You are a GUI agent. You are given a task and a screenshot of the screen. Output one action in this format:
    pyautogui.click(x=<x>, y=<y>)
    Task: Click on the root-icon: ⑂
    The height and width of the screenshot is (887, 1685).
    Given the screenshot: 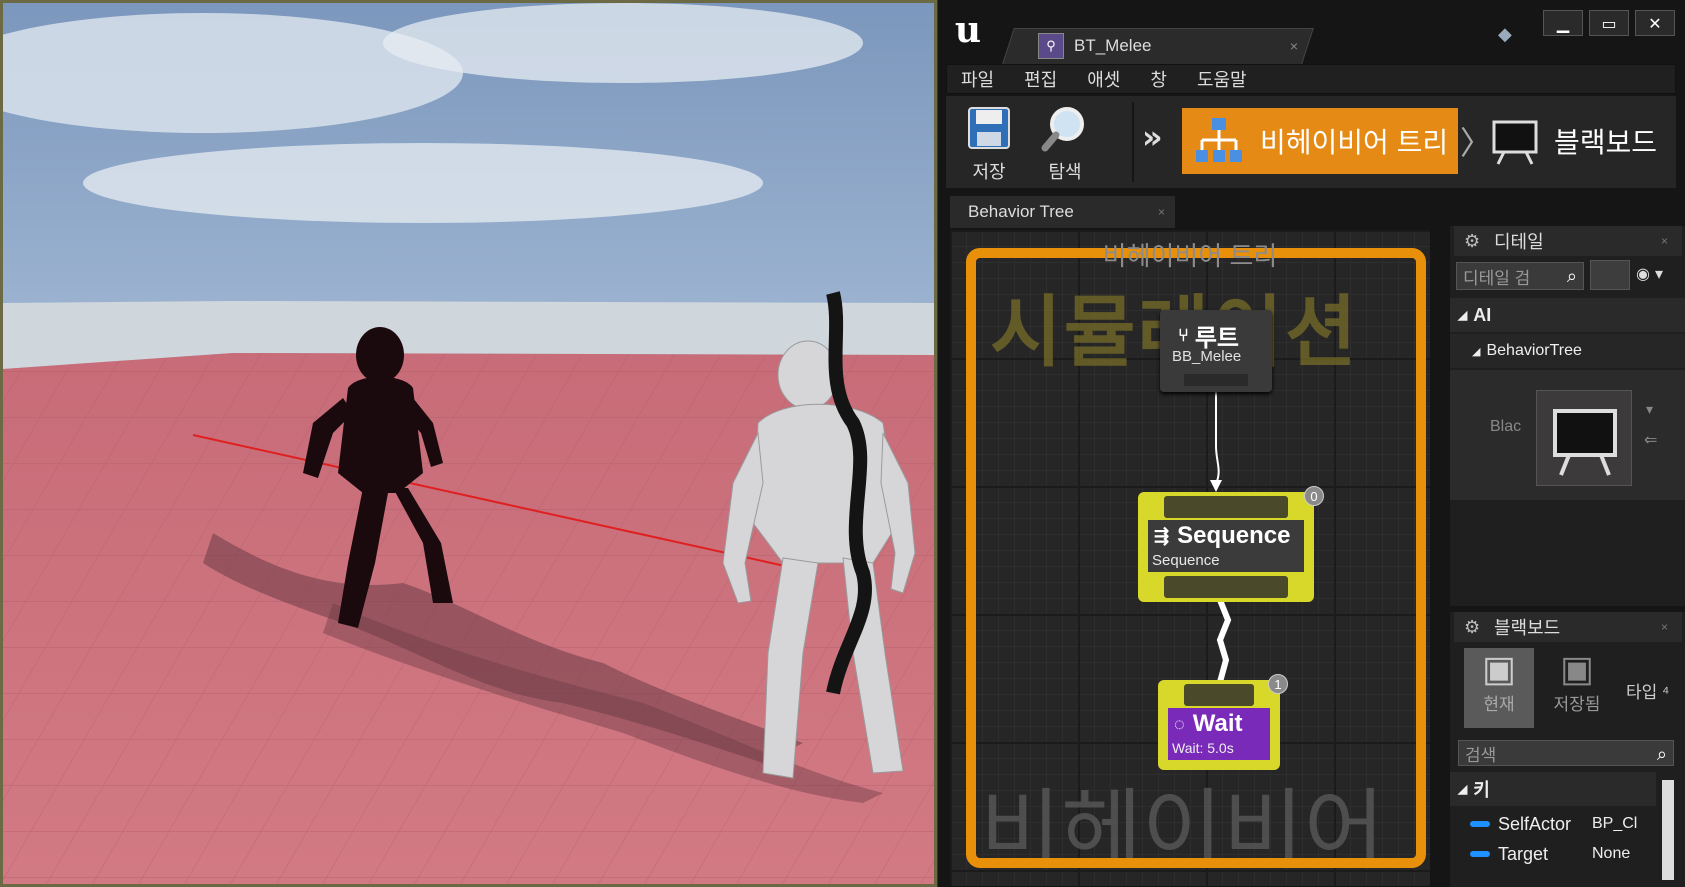 What is the action you would take?
    pyautogui.click(x=1183, y=335)
    